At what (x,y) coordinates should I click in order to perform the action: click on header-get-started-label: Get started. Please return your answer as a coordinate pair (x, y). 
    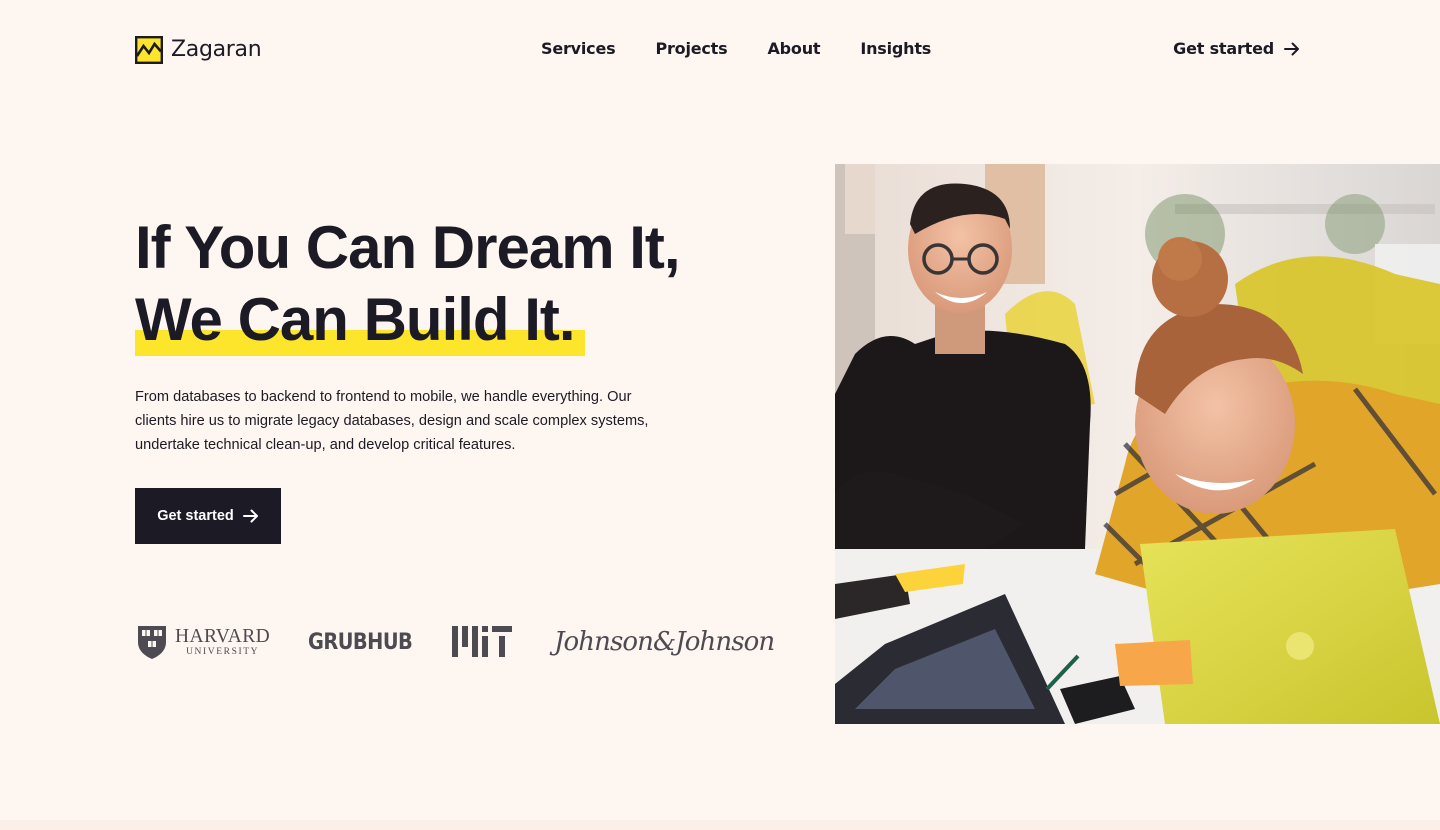
    Looking at the image, I should click on (1223, 48).